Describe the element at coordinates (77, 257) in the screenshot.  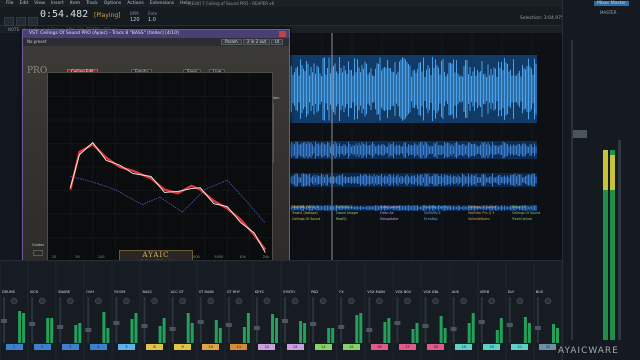
I see `freq-tick-label: 50` at that location.